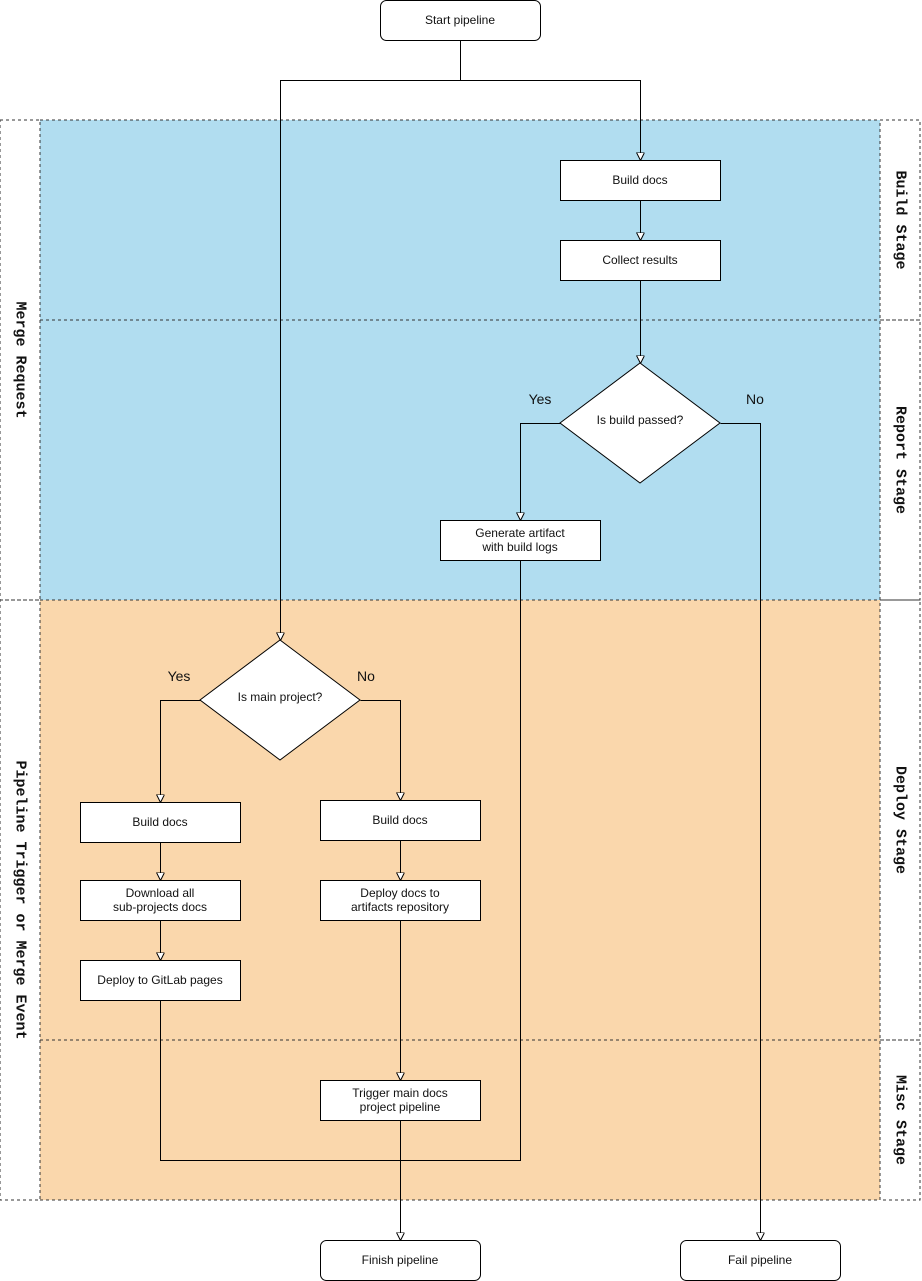 This screenshot has height=1281, width=922. Describe the element at coordinates (519, 547) in the screenshot. I see `node-label: with build logs` at that location.